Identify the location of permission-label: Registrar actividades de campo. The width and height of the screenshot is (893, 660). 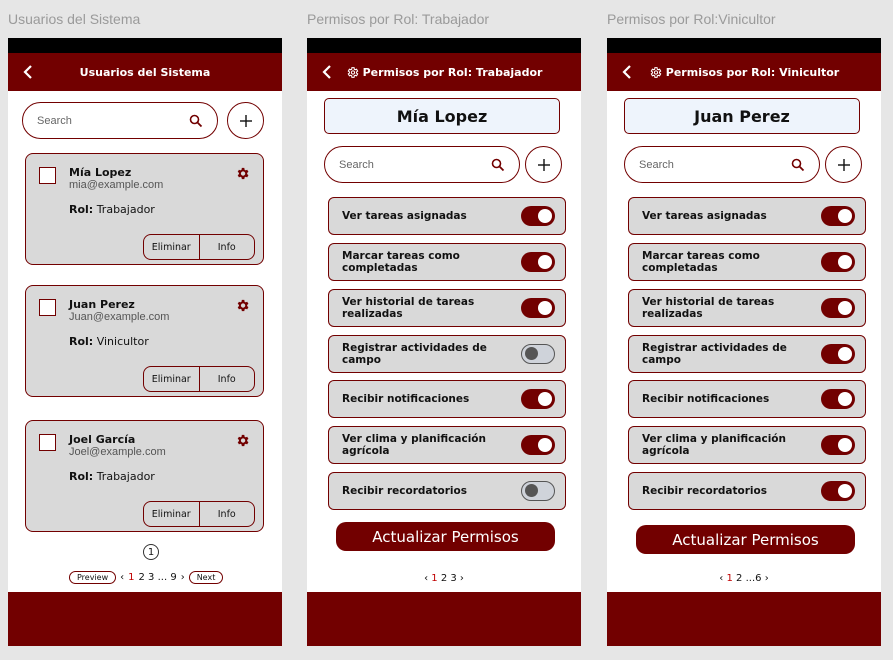
(414, 354).